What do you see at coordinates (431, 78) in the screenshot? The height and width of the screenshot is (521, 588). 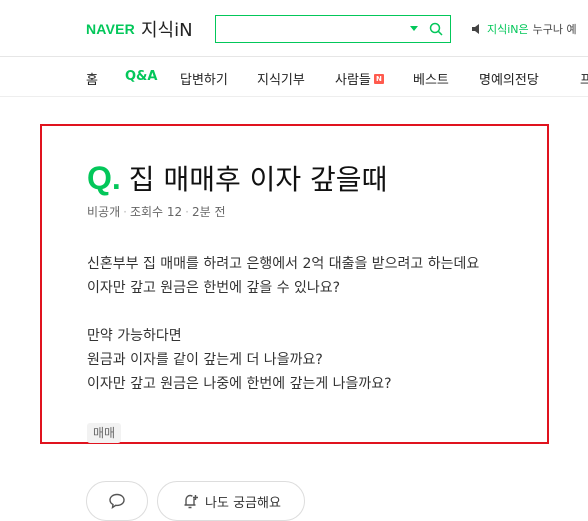 I see `nav-best: 베스트` at bounding box center [431, 78].